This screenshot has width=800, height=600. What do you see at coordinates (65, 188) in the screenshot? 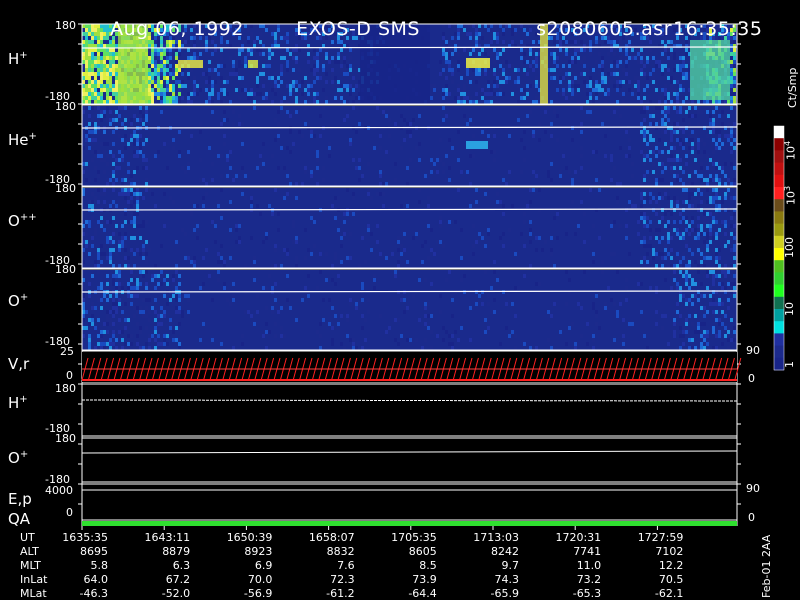
I see `o2-ytick-top: 180` at bounding box center [65, 188].